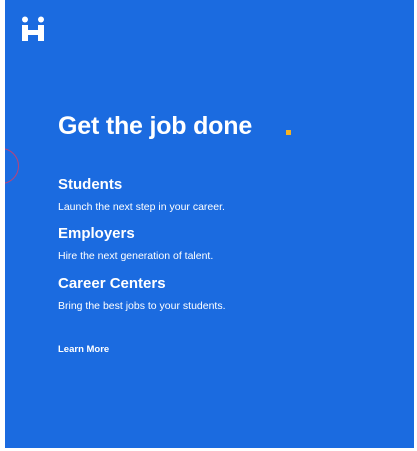  Describe the element at coordinates (288, 132) in the screenshot. I see `accent-cursor-icon` at that location.